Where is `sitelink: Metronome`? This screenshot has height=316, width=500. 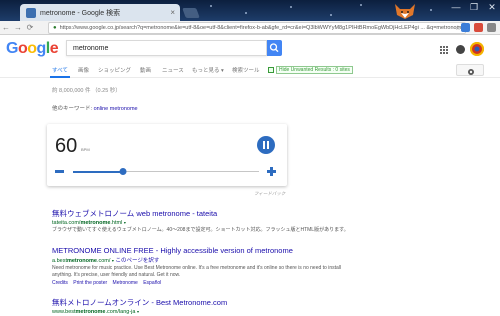 sitelink: Metronome is located at coordinates (125, 283).